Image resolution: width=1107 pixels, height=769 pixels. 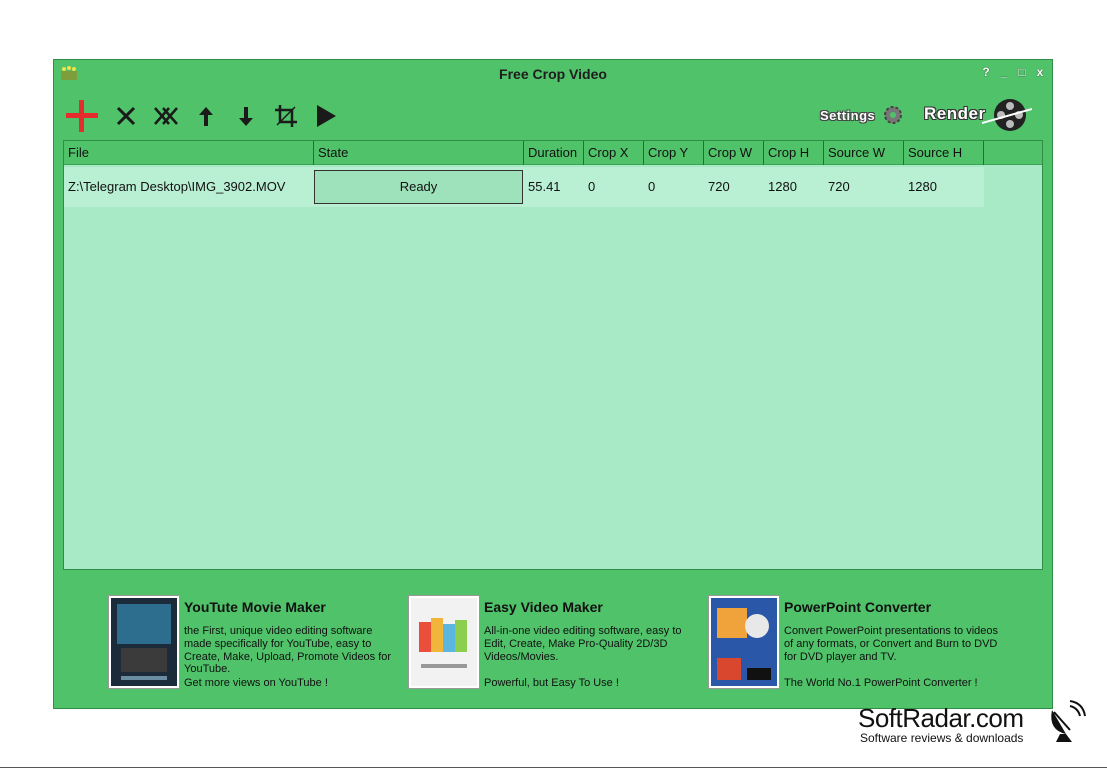 I want to click on settings-label: Settings, so click(x=848, y=115).